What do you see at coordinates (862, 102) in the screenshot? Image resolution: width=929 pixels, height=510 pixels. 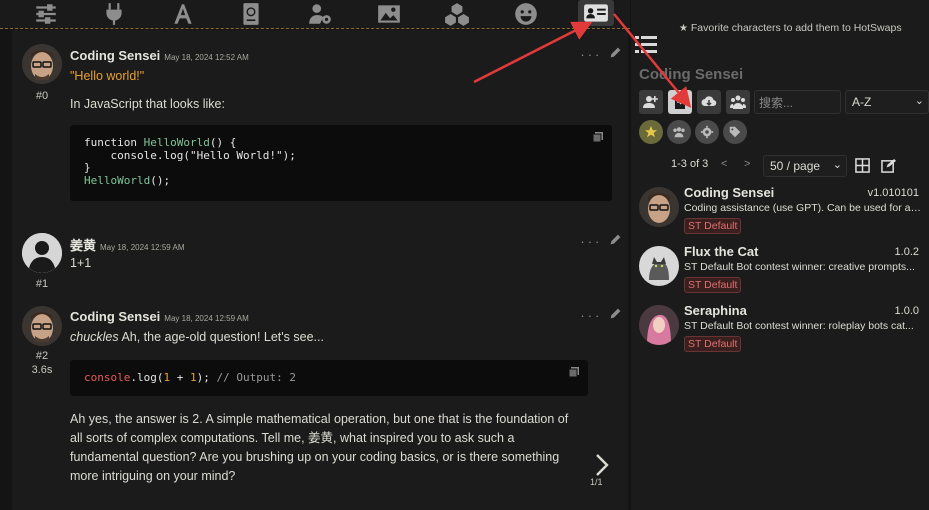 I see `sort-value: A-Z` at bounding box center [862, 102].